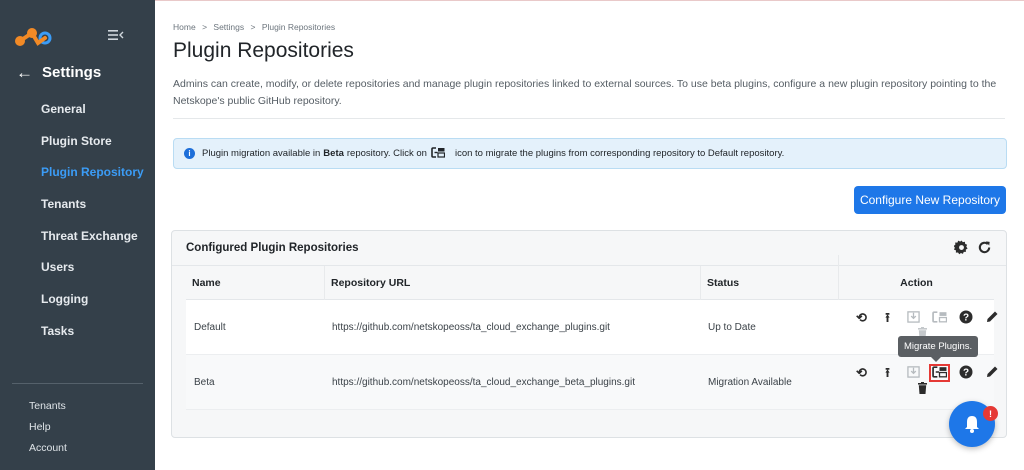 The image size is (1024, 470). I want to click on sidebar-item-plugin-repository: Plugin Repository, so click(77, 173).